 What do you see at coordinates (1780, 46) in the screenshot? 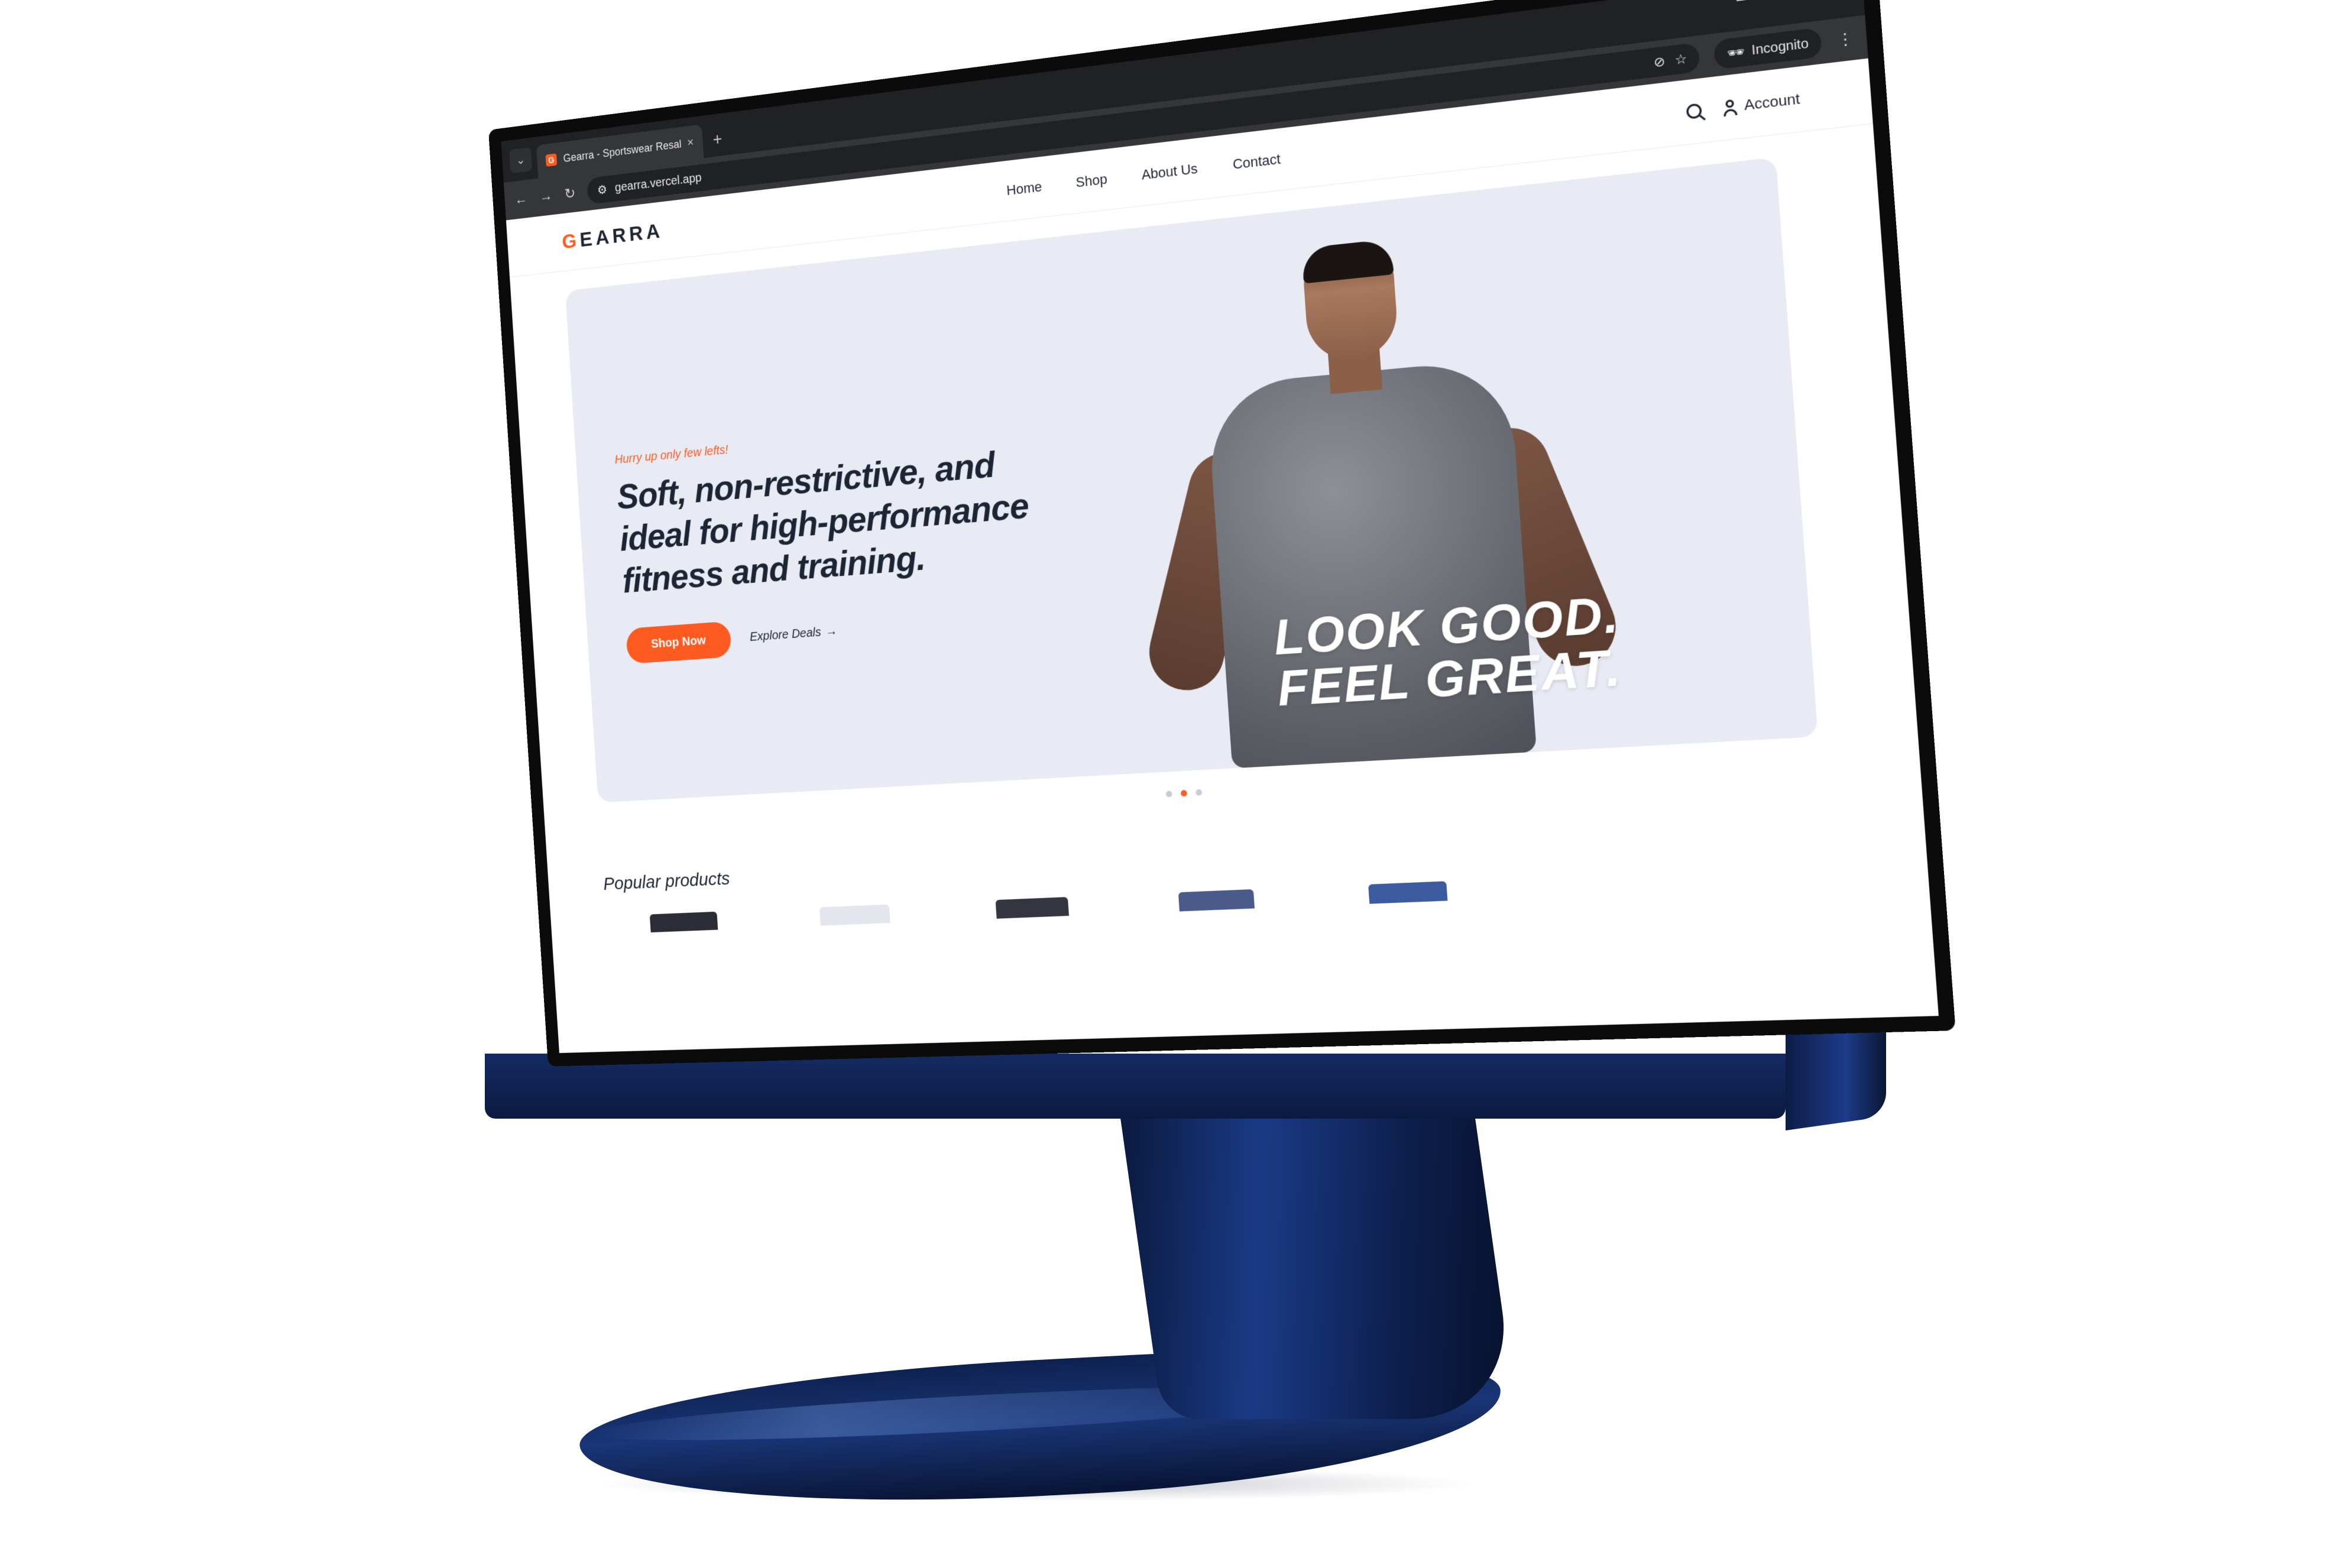
I see `incognito-label: Incognito` at bounding box center [1780, 46].